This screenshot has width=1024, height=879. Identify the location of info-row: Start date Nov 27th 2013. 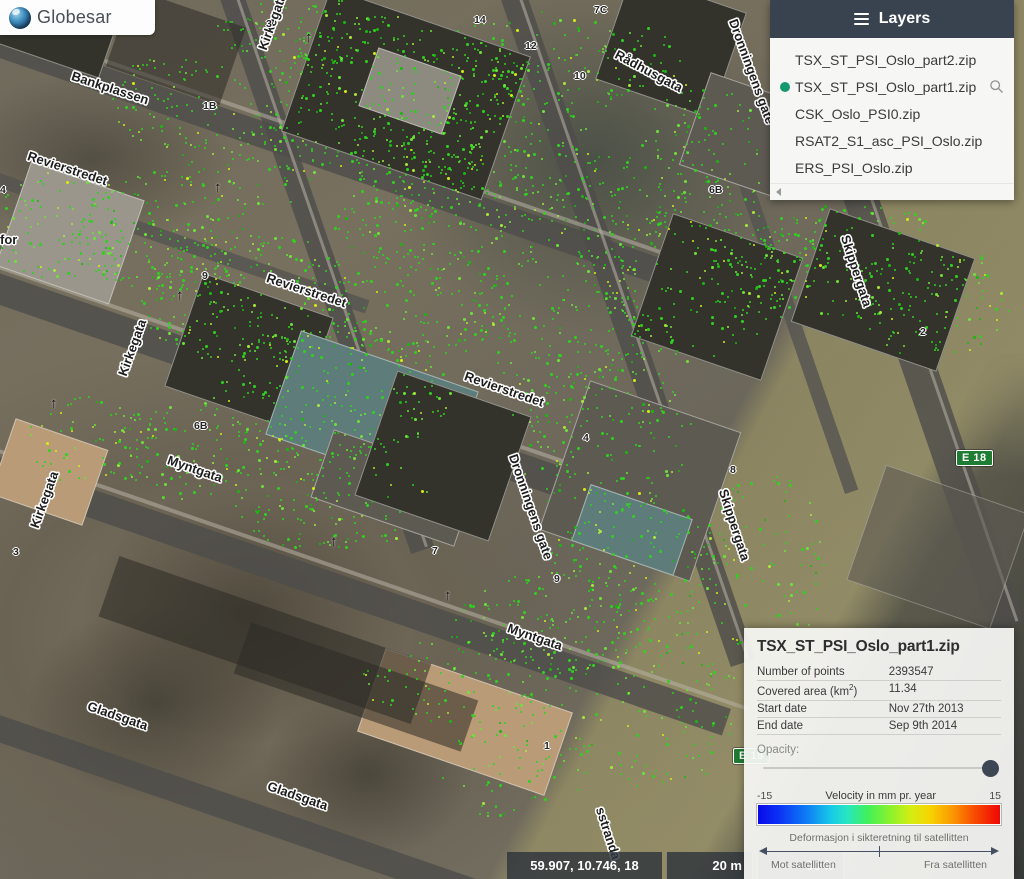
(879, 709).